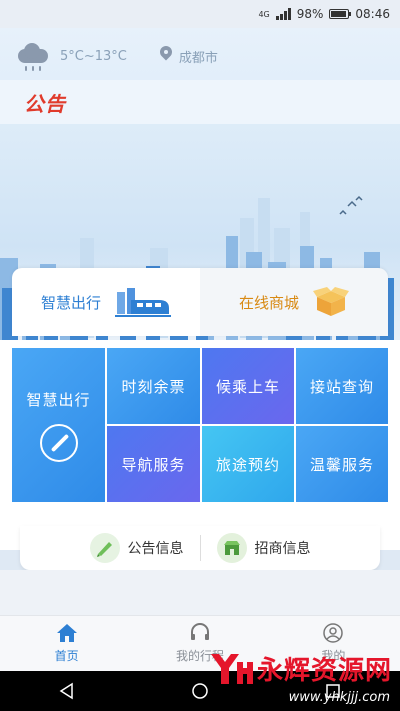 This screenshot has height=711, width=400. I want to click on headset-icon, so click(199, 631).